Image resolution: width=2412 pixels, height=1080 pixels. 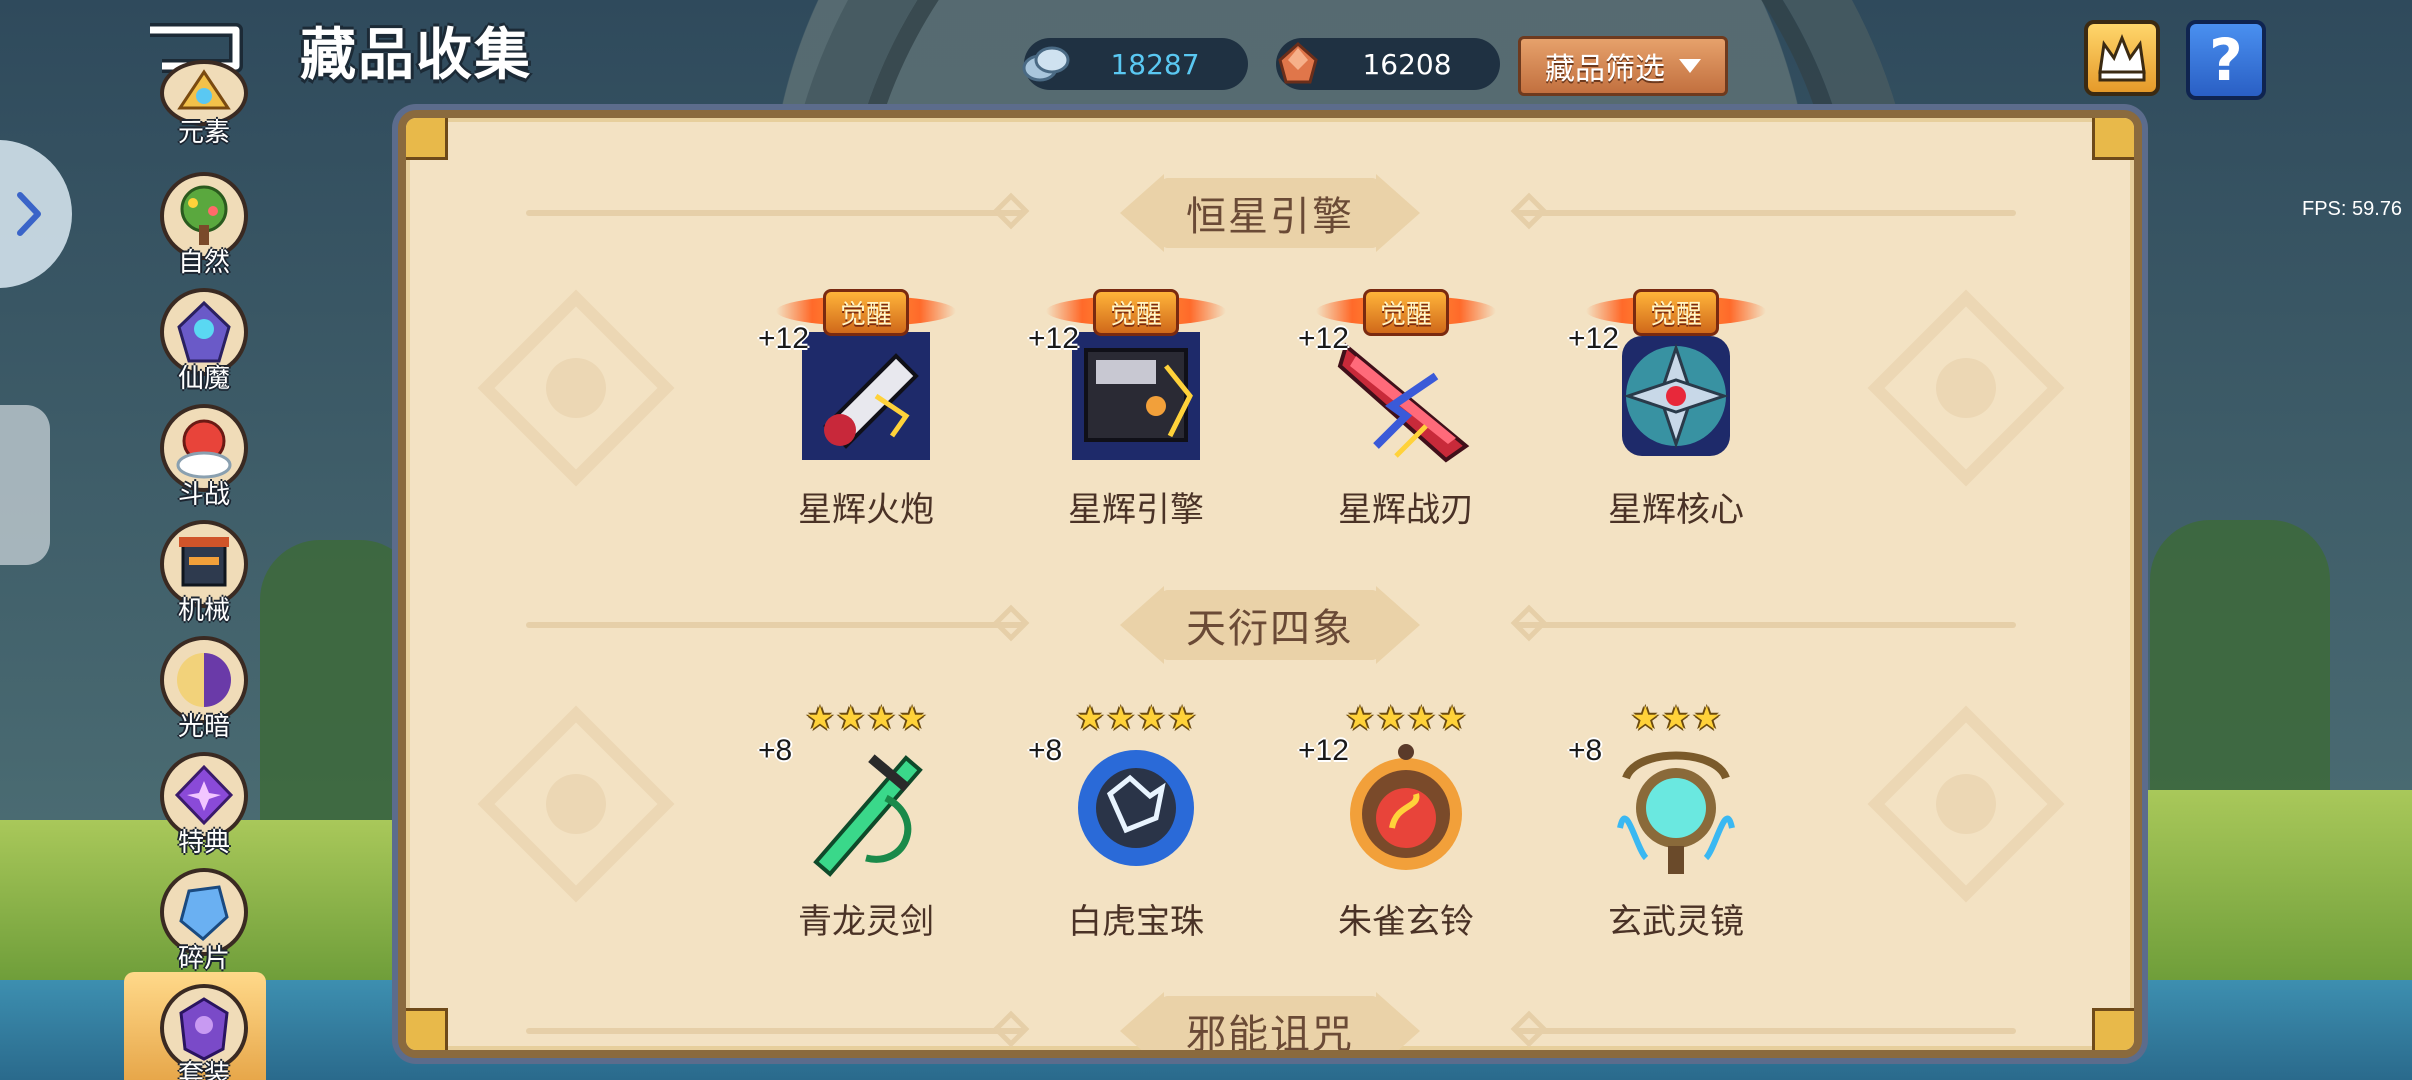 I want to click on section-header: 邪能诅咒, so click(x=1270, y=1023).